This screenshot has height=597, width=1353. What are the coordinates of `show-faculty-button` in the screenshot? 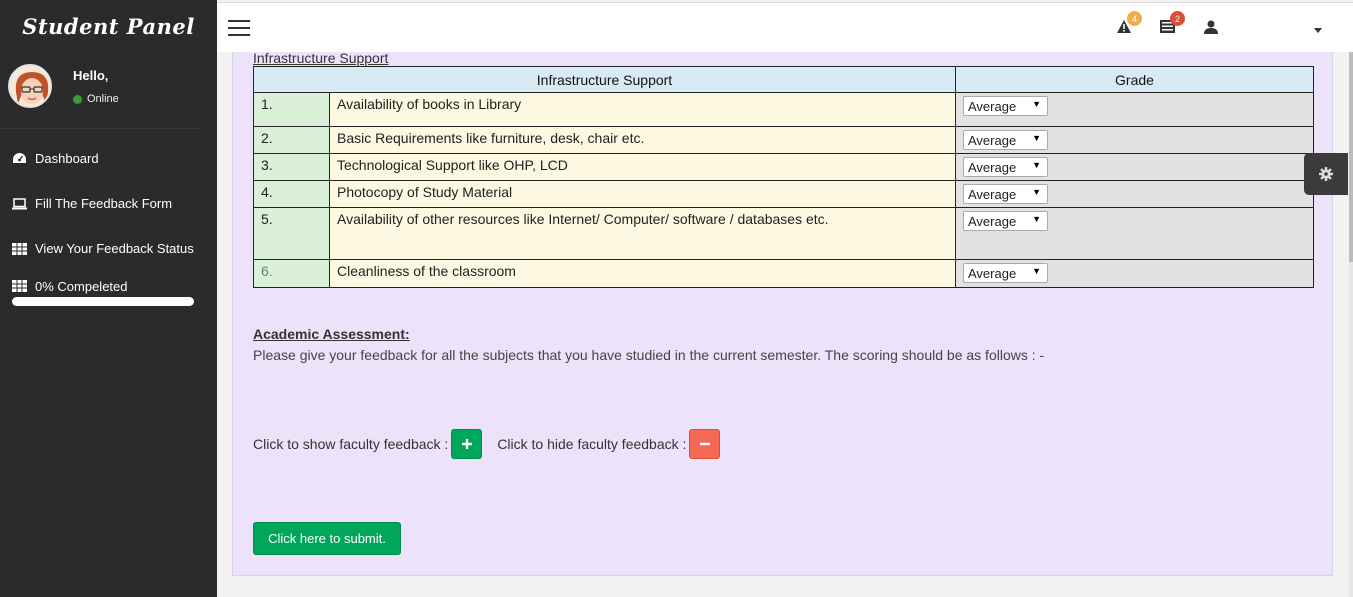 It's located at (467, 444).